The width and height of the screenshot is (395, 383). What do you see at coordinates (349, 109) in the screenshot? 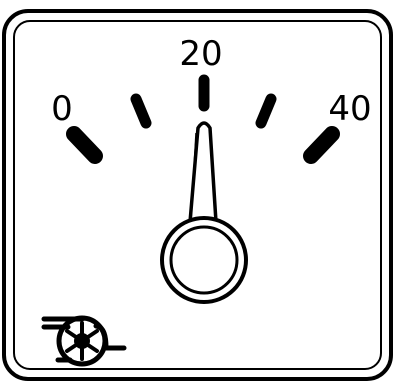
I see `scale-label-40: 40` at bounding box center [349, 109].